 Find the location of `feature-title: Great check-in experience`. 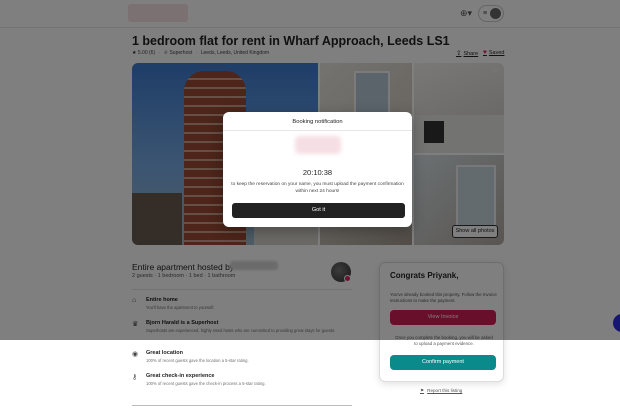

feature-title: Great check-in experience is located at coordinates (180, 376).